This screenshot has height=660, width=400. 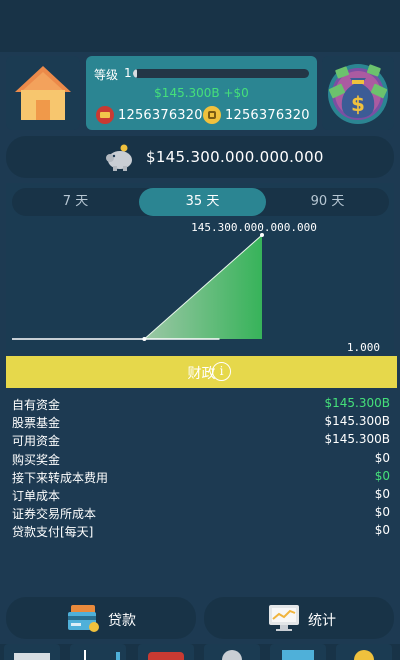 What do you see at coordinates (135, 73) in the screenshot?
I see `level-progress-fill` at bounding box center [135, 73].